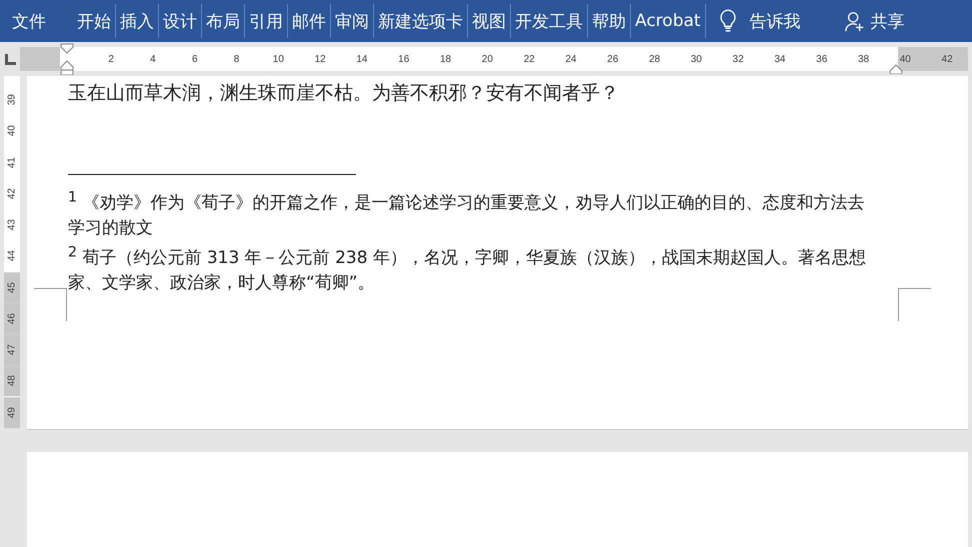 This screenshot has height=547, width=972. What do you see at coordinates (352, 21) in the screenshot?
I see `ribbon-tab: 审阅` at bounding box center [352, 21].